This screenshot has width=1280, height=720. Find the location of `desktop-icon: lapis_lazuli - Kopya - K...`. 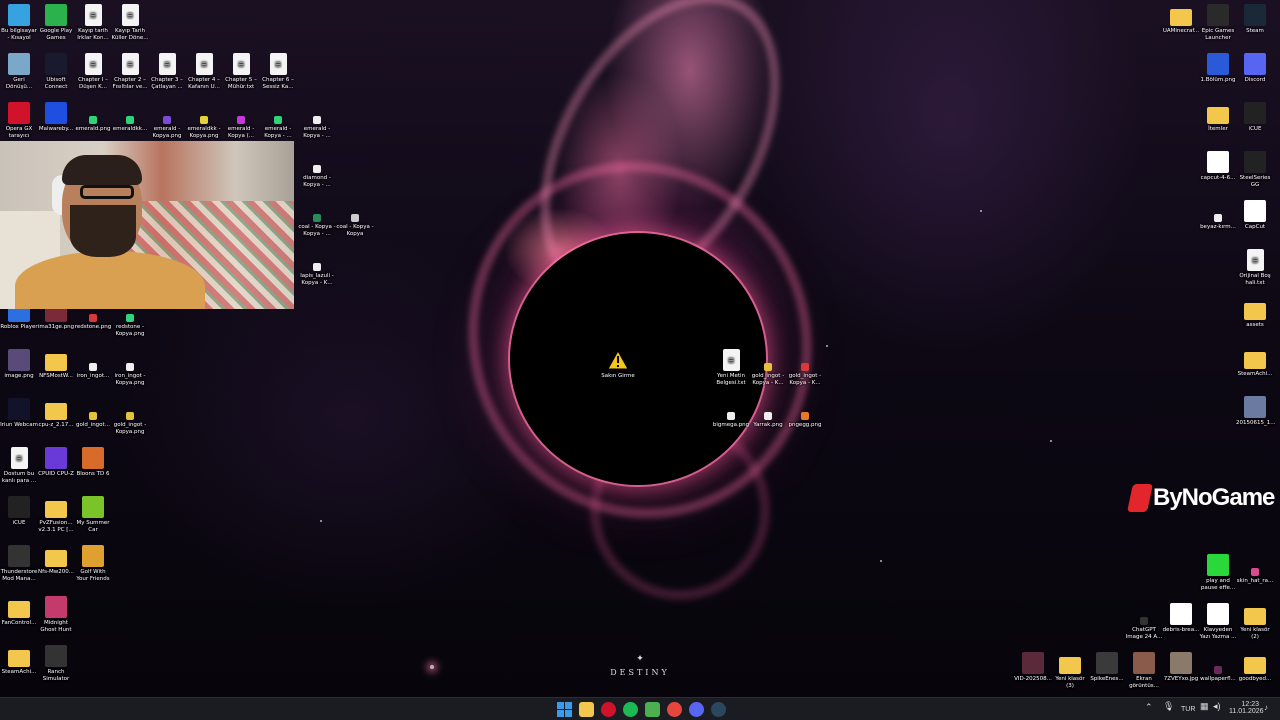

desktop-icon: lapis_lazuli - Kopya - K... is located at coordinates (317, 268).